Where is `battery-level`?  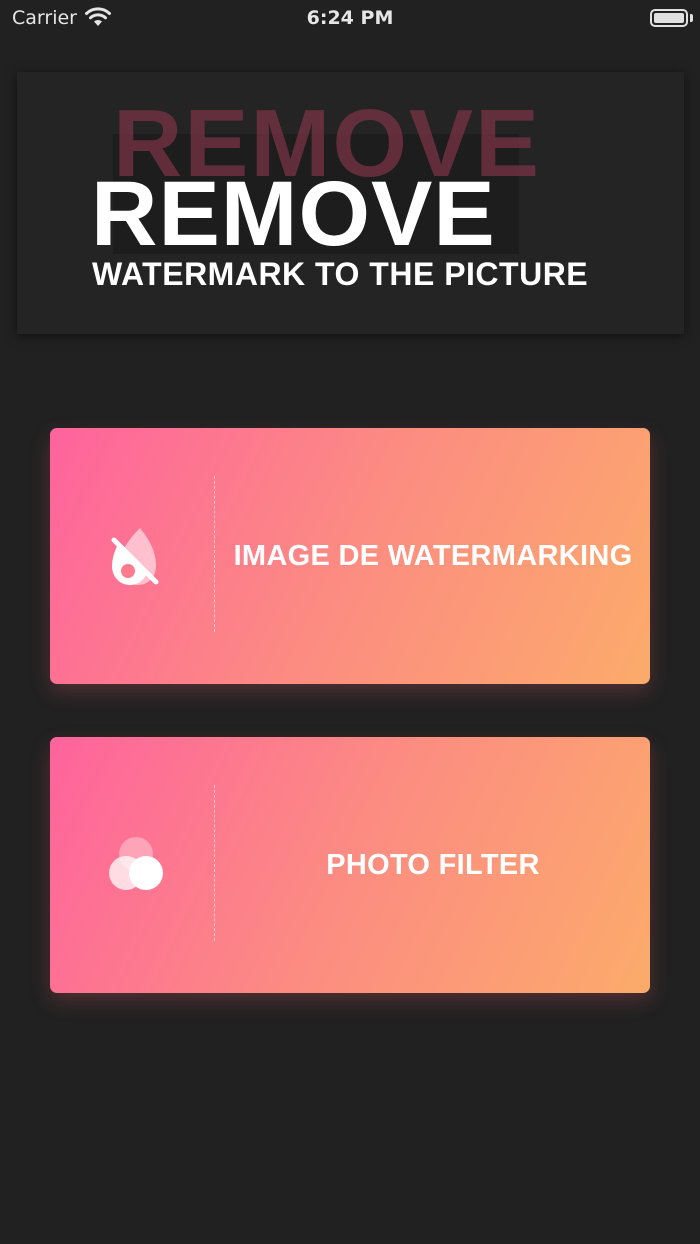 battery-level is located at coordinates (669, 18).